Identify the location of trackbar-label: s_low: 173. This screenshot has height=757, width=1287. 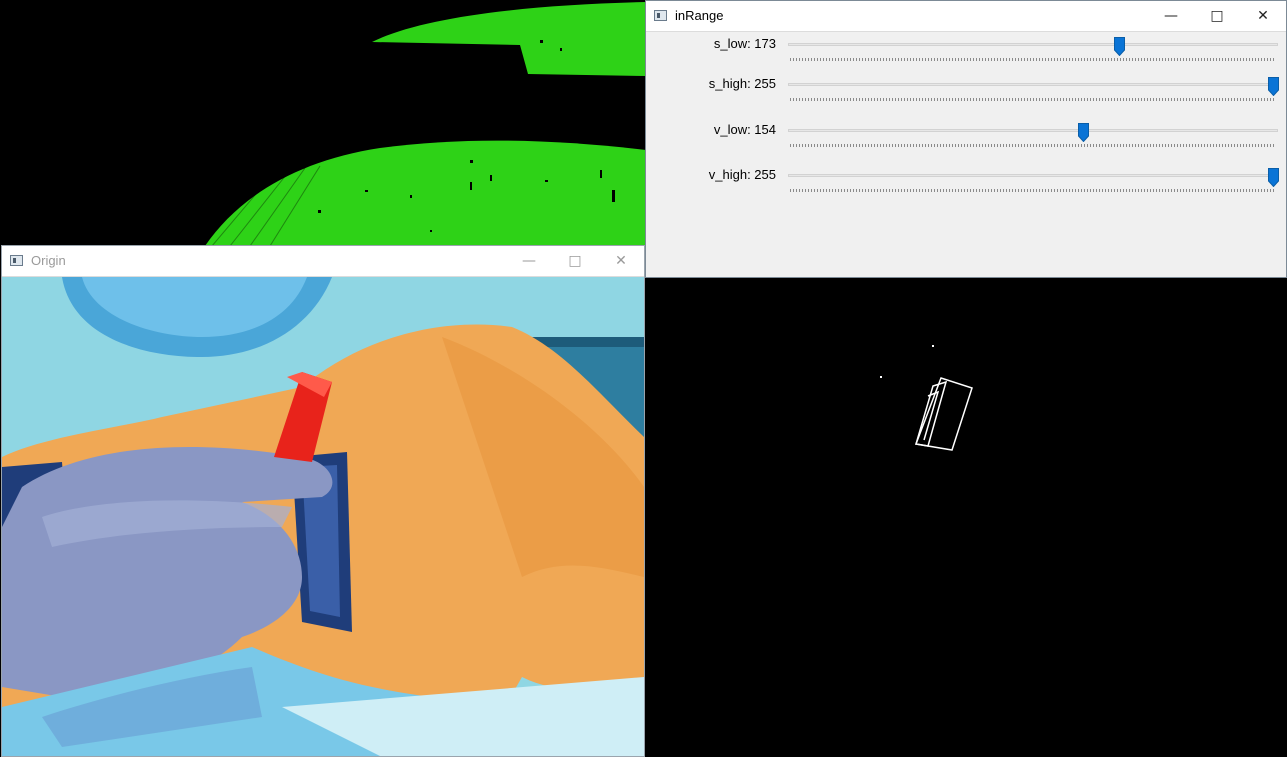
(744, 43).